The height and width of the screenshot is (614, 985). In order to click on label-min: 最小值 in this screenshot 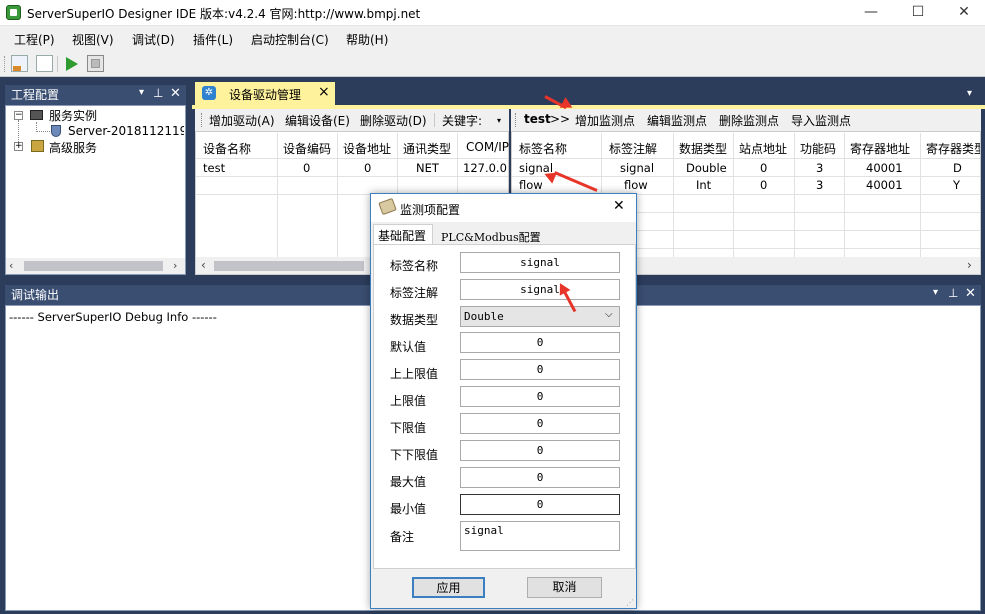, I will do `click(408, 509)`.